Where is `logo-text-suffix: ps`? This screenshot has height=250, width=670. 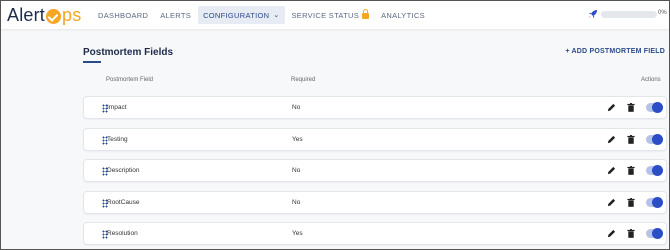
logo-text-suffix: ps is located at coordinates (72, 14).